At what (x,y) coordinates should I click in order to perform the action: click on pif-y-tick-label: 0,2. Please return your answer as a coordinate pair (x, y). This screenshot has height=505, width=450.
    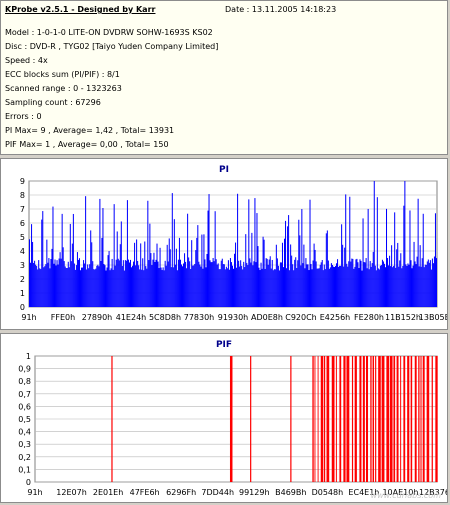
    Looking at the image, I should click on (24, 457).